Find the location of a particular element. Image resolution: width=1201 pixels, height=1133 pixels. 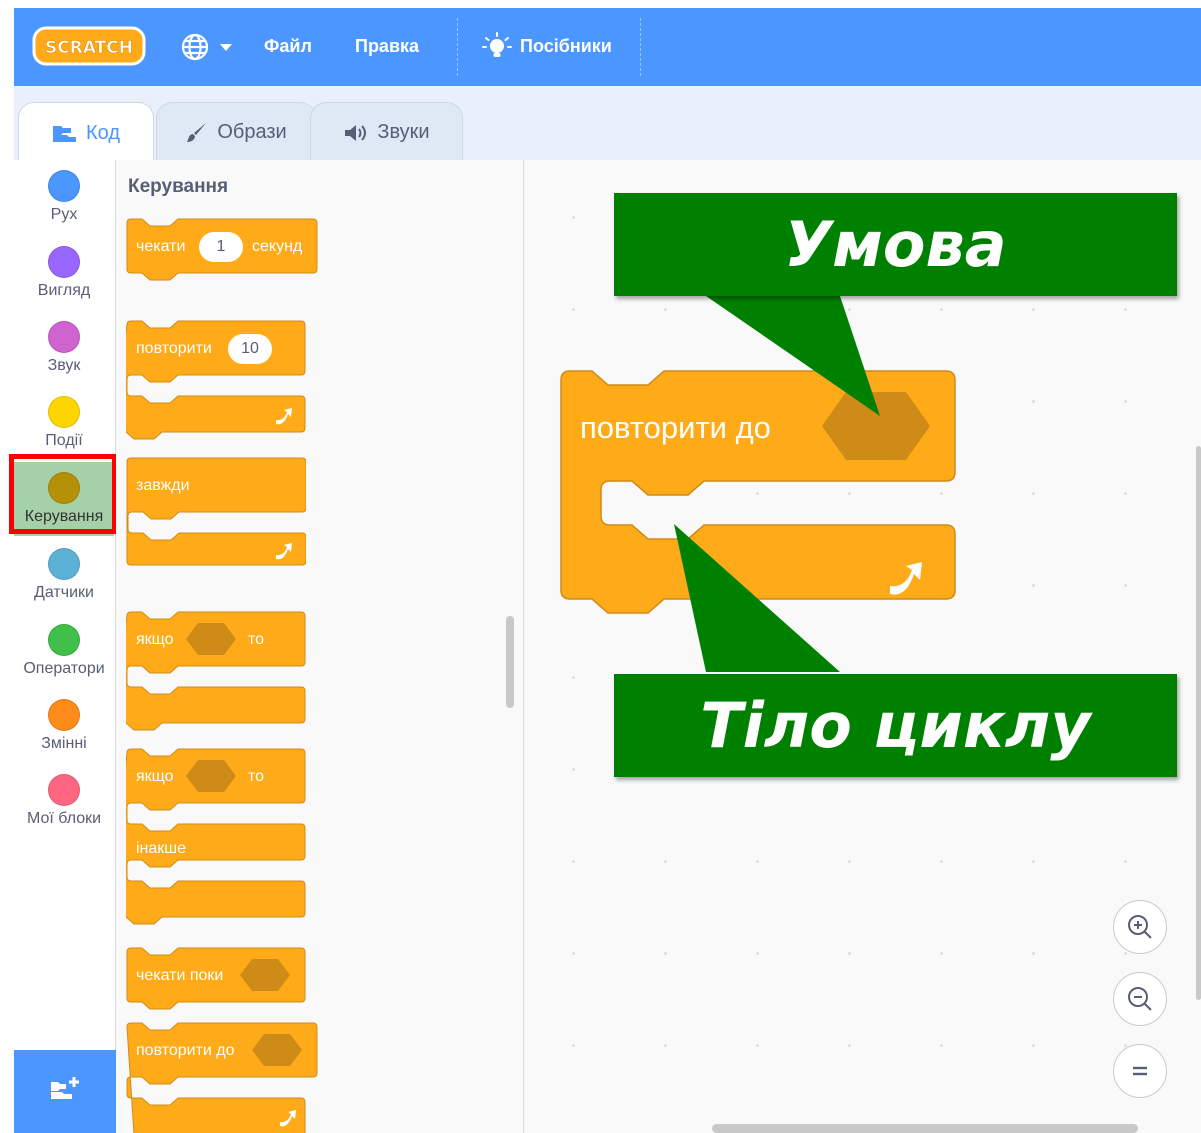

add-extension-button is located at coordinates (65, 1091).